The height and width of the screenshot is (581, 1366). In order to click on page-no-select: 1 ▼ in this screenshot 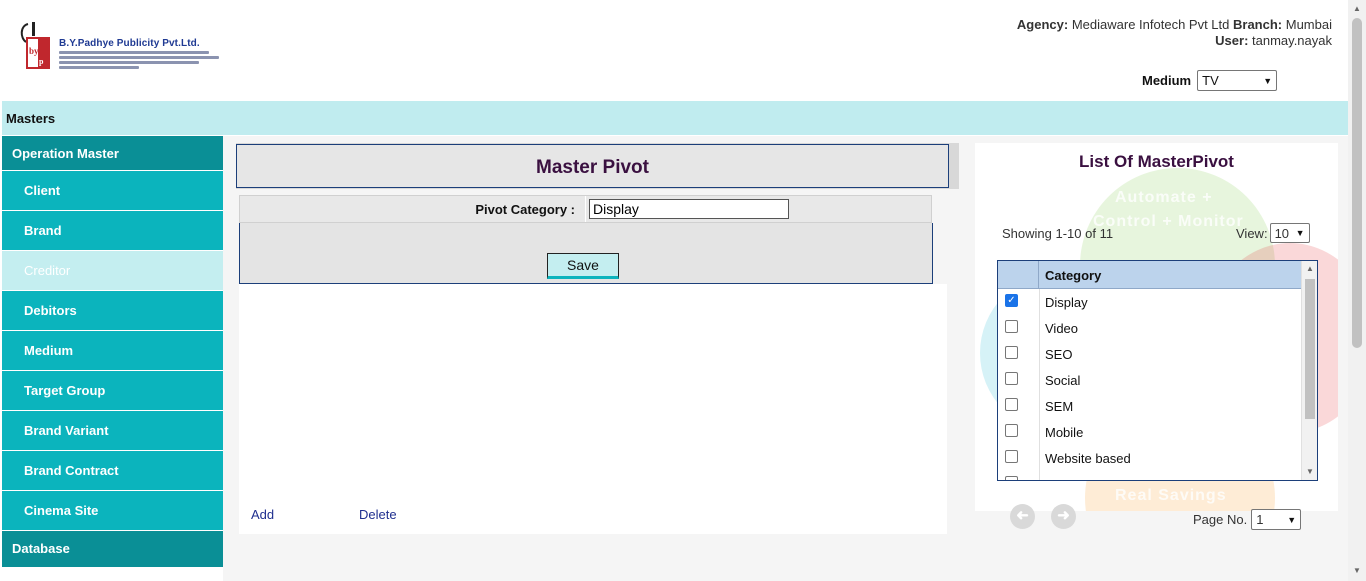, I will do `click(1276, 519)`.